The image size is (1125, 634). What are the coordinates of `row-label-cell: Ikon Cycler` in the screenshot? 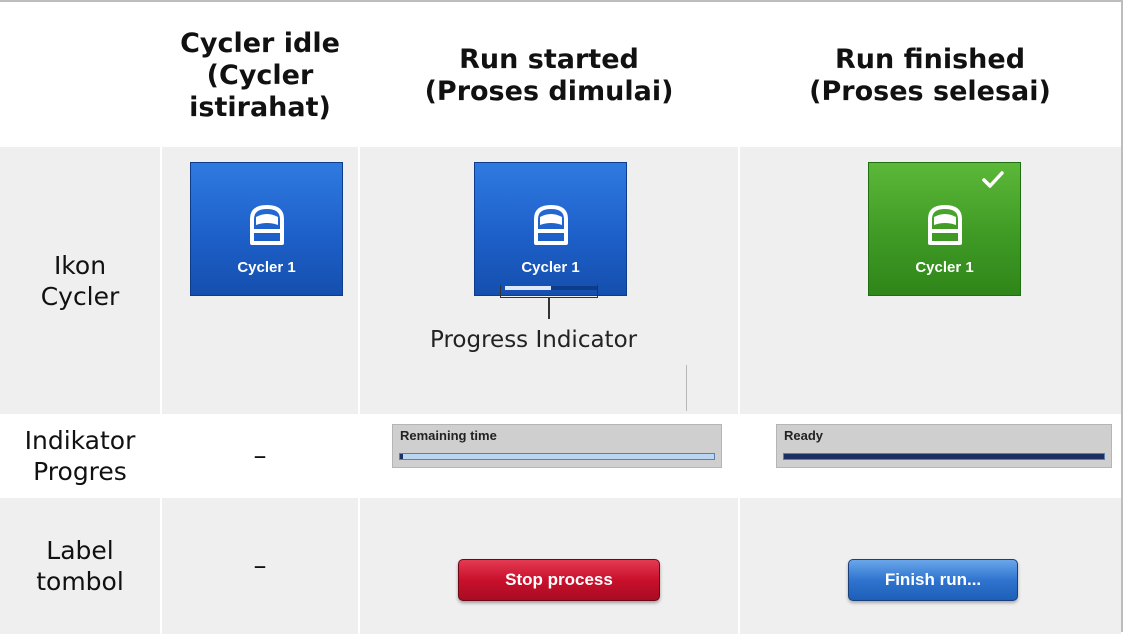 It's located at (80, 280).